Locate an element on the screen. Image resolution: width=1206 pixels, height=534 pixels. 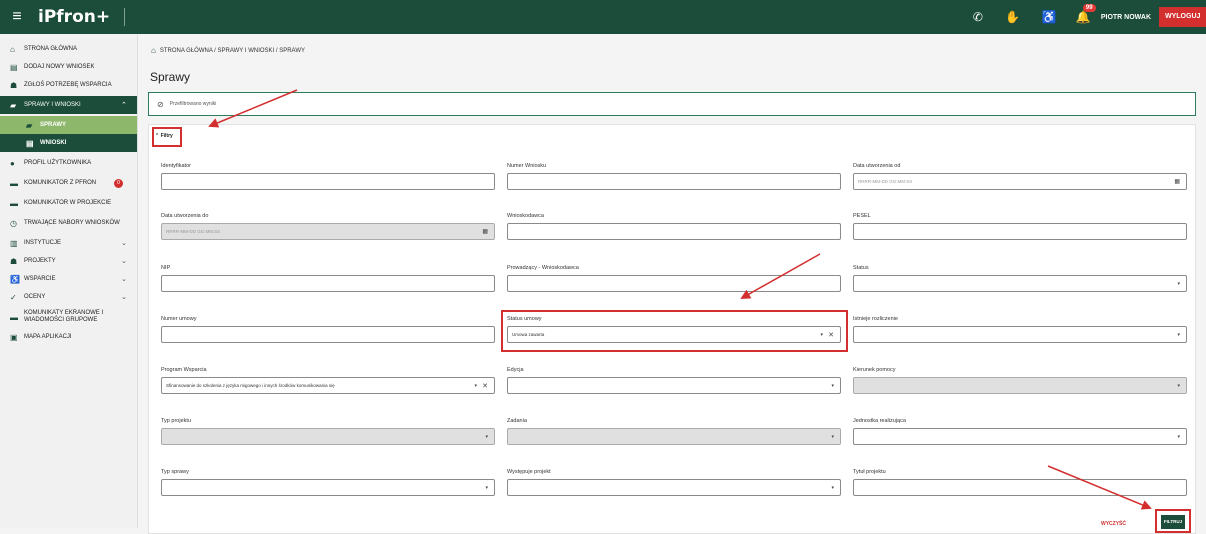
contract-number-input is located at coordinates (328, 334).